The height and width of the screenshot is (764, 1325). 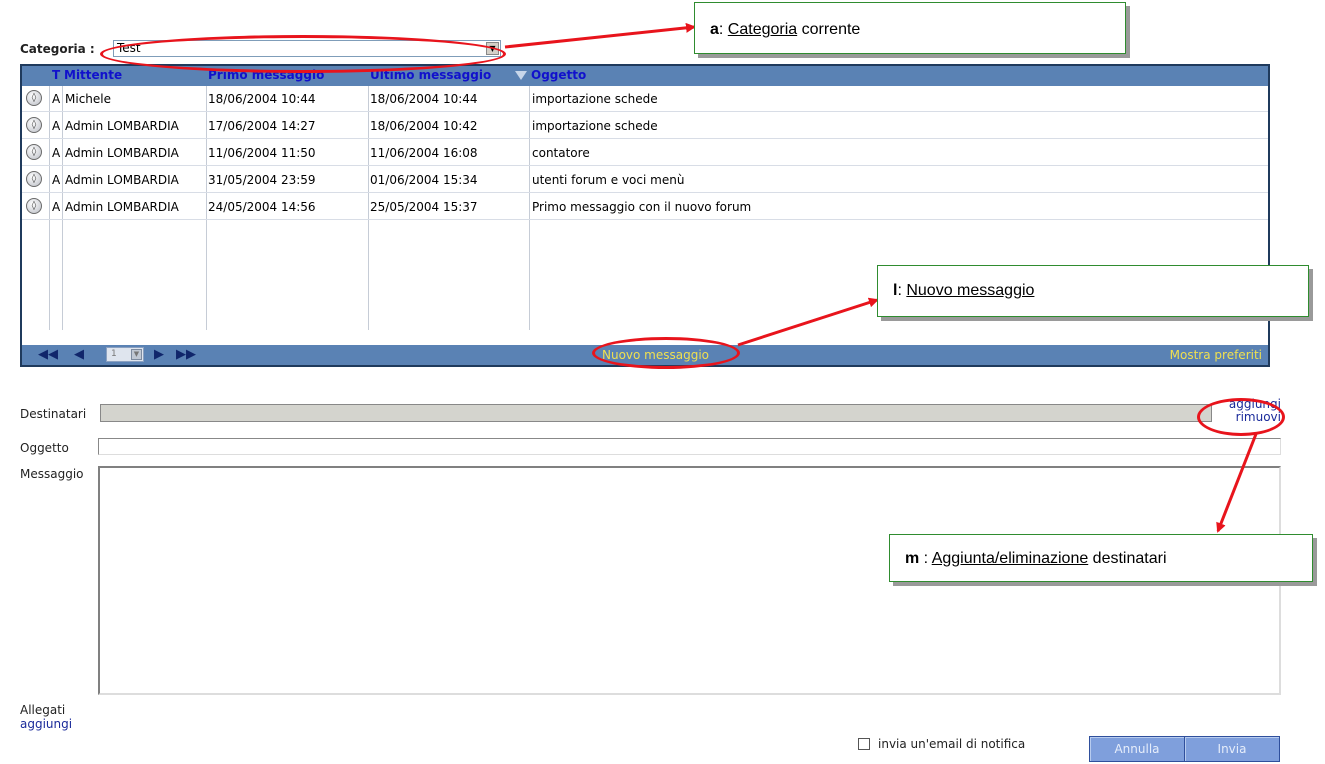 I want to click on callout-a-key: a, so click(x=714, y=29).